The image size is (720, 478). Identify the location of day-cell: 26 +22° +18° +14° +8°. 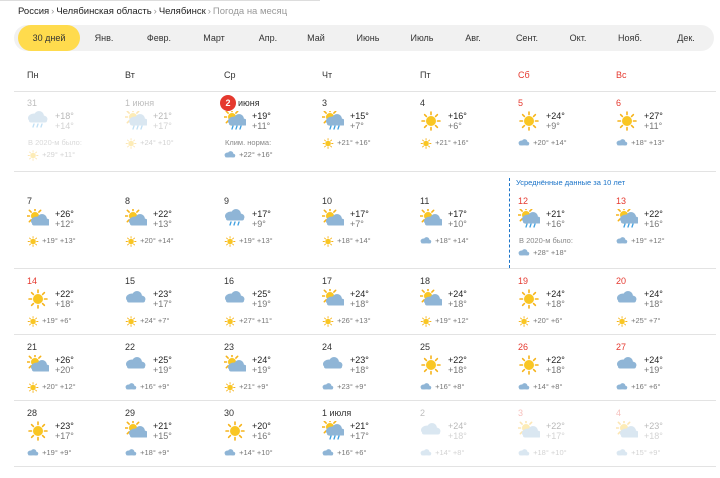
(567, 377).